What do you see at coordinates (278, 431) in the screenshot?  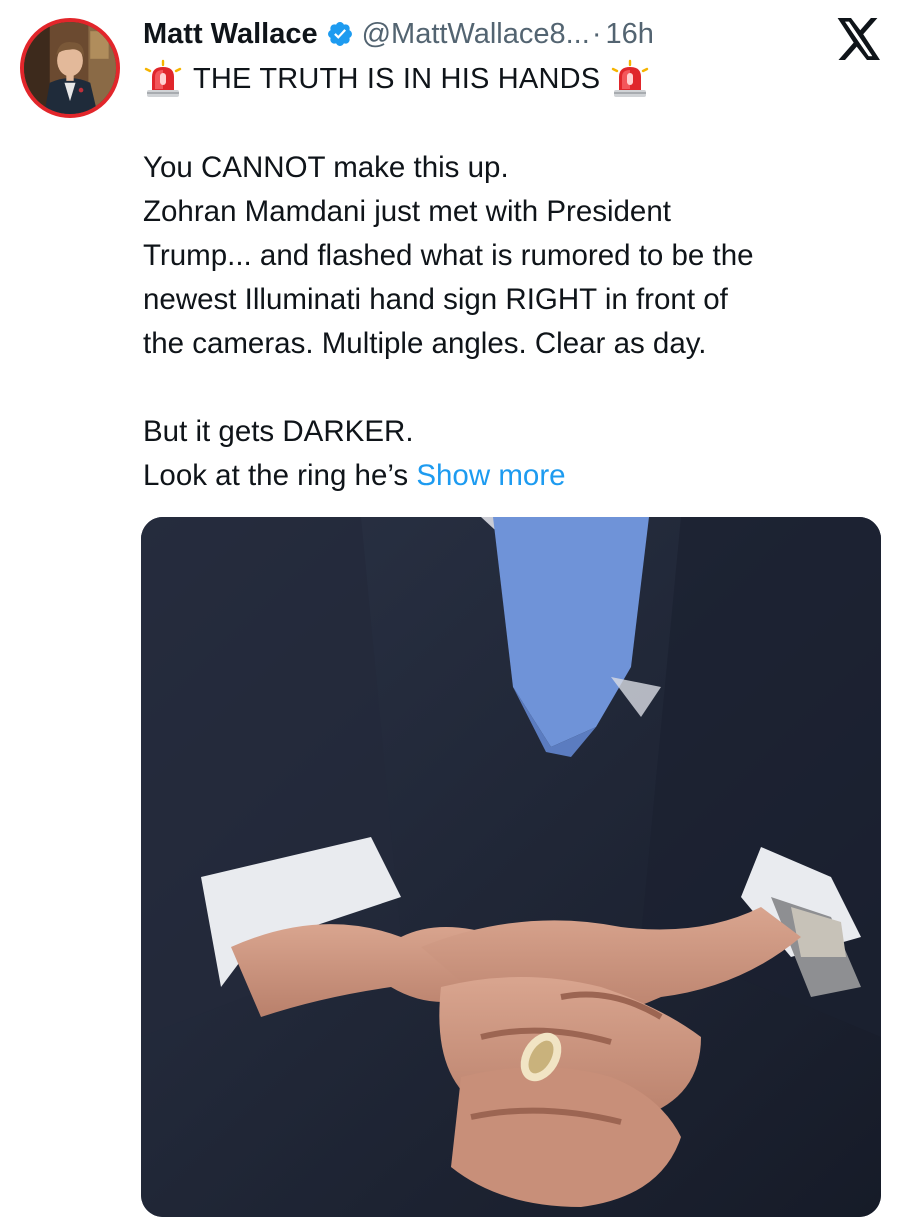 I see `body-line: But it gets DARKER.` at bounding box center [278, 431].